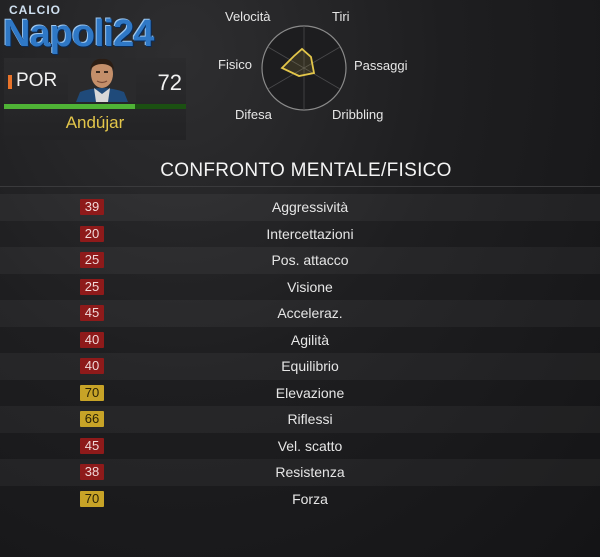 The height and width of the screenshot is (557, 600). I want to click on attribute-label: Pos. attacco, so click(310, 260).